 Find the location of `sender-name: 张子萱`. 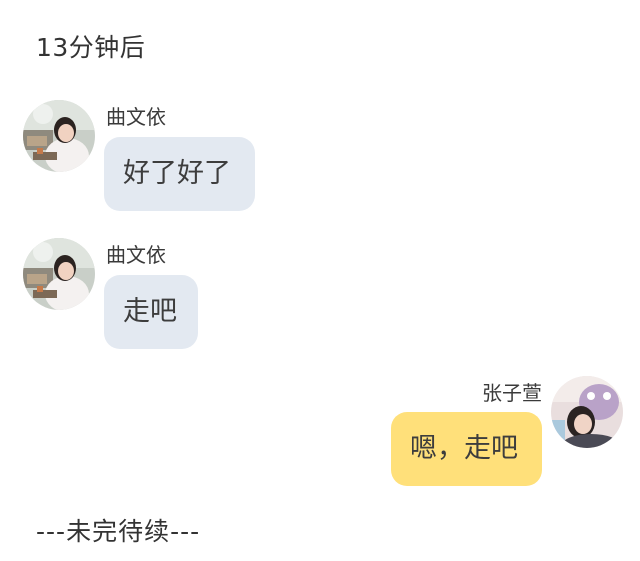

sender-name: 张子萱 is located at coordinates (512, 393).